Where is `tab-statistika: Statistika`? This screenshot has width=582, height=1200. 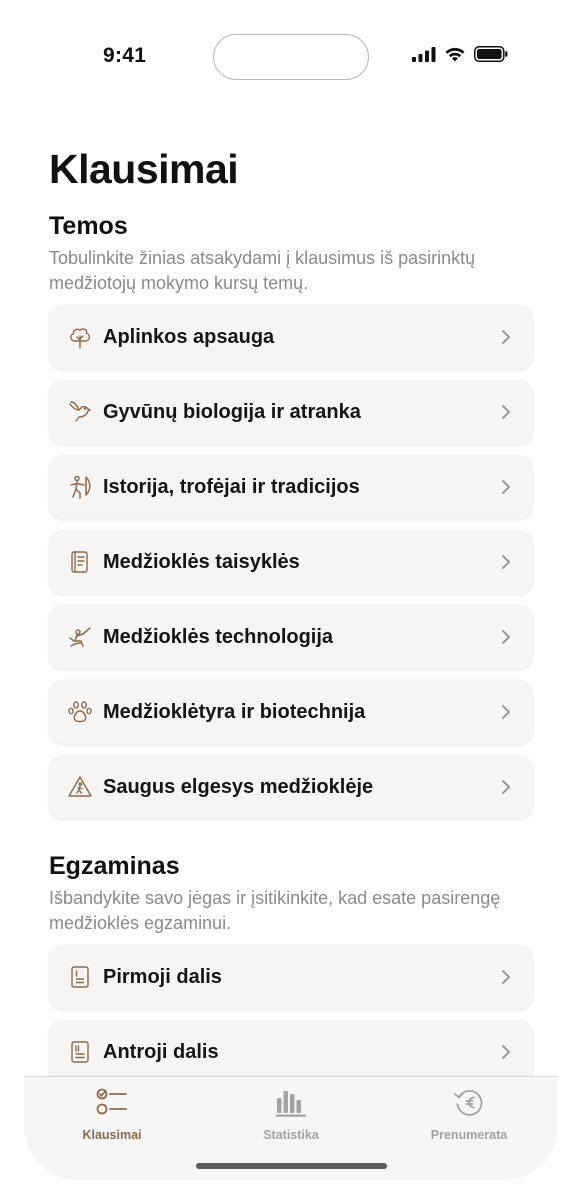
tab-statistika: Statistika is located at coordinates (291, 1113).